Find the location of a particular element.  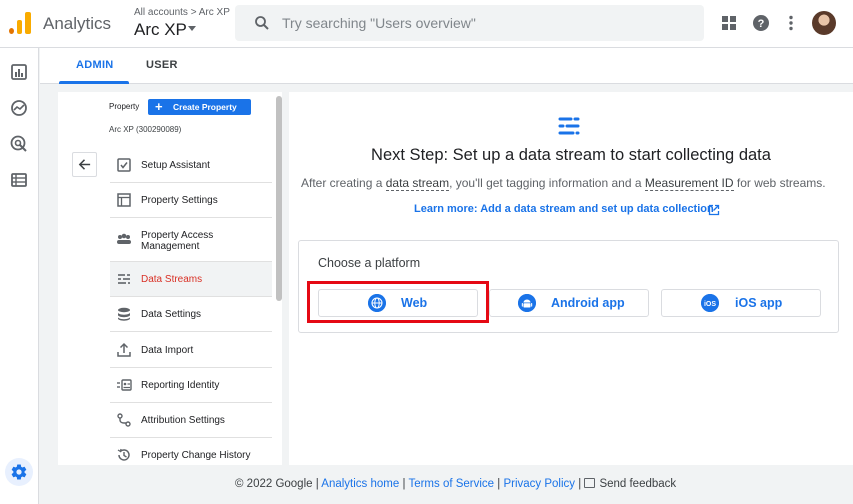

nav-item-data-streams: Data Streams is located at coordinates (191, 279).